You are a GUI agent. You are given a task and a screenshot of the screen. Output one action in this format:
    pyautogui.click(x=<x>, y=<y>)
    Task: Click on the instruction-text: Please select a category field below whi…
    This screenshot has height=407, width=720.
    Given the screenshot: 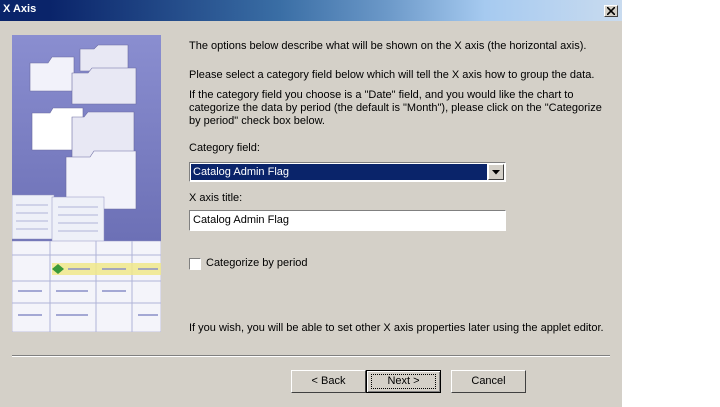 What is the action you would take?
    pyautogui.click(x=392, y=75)
    